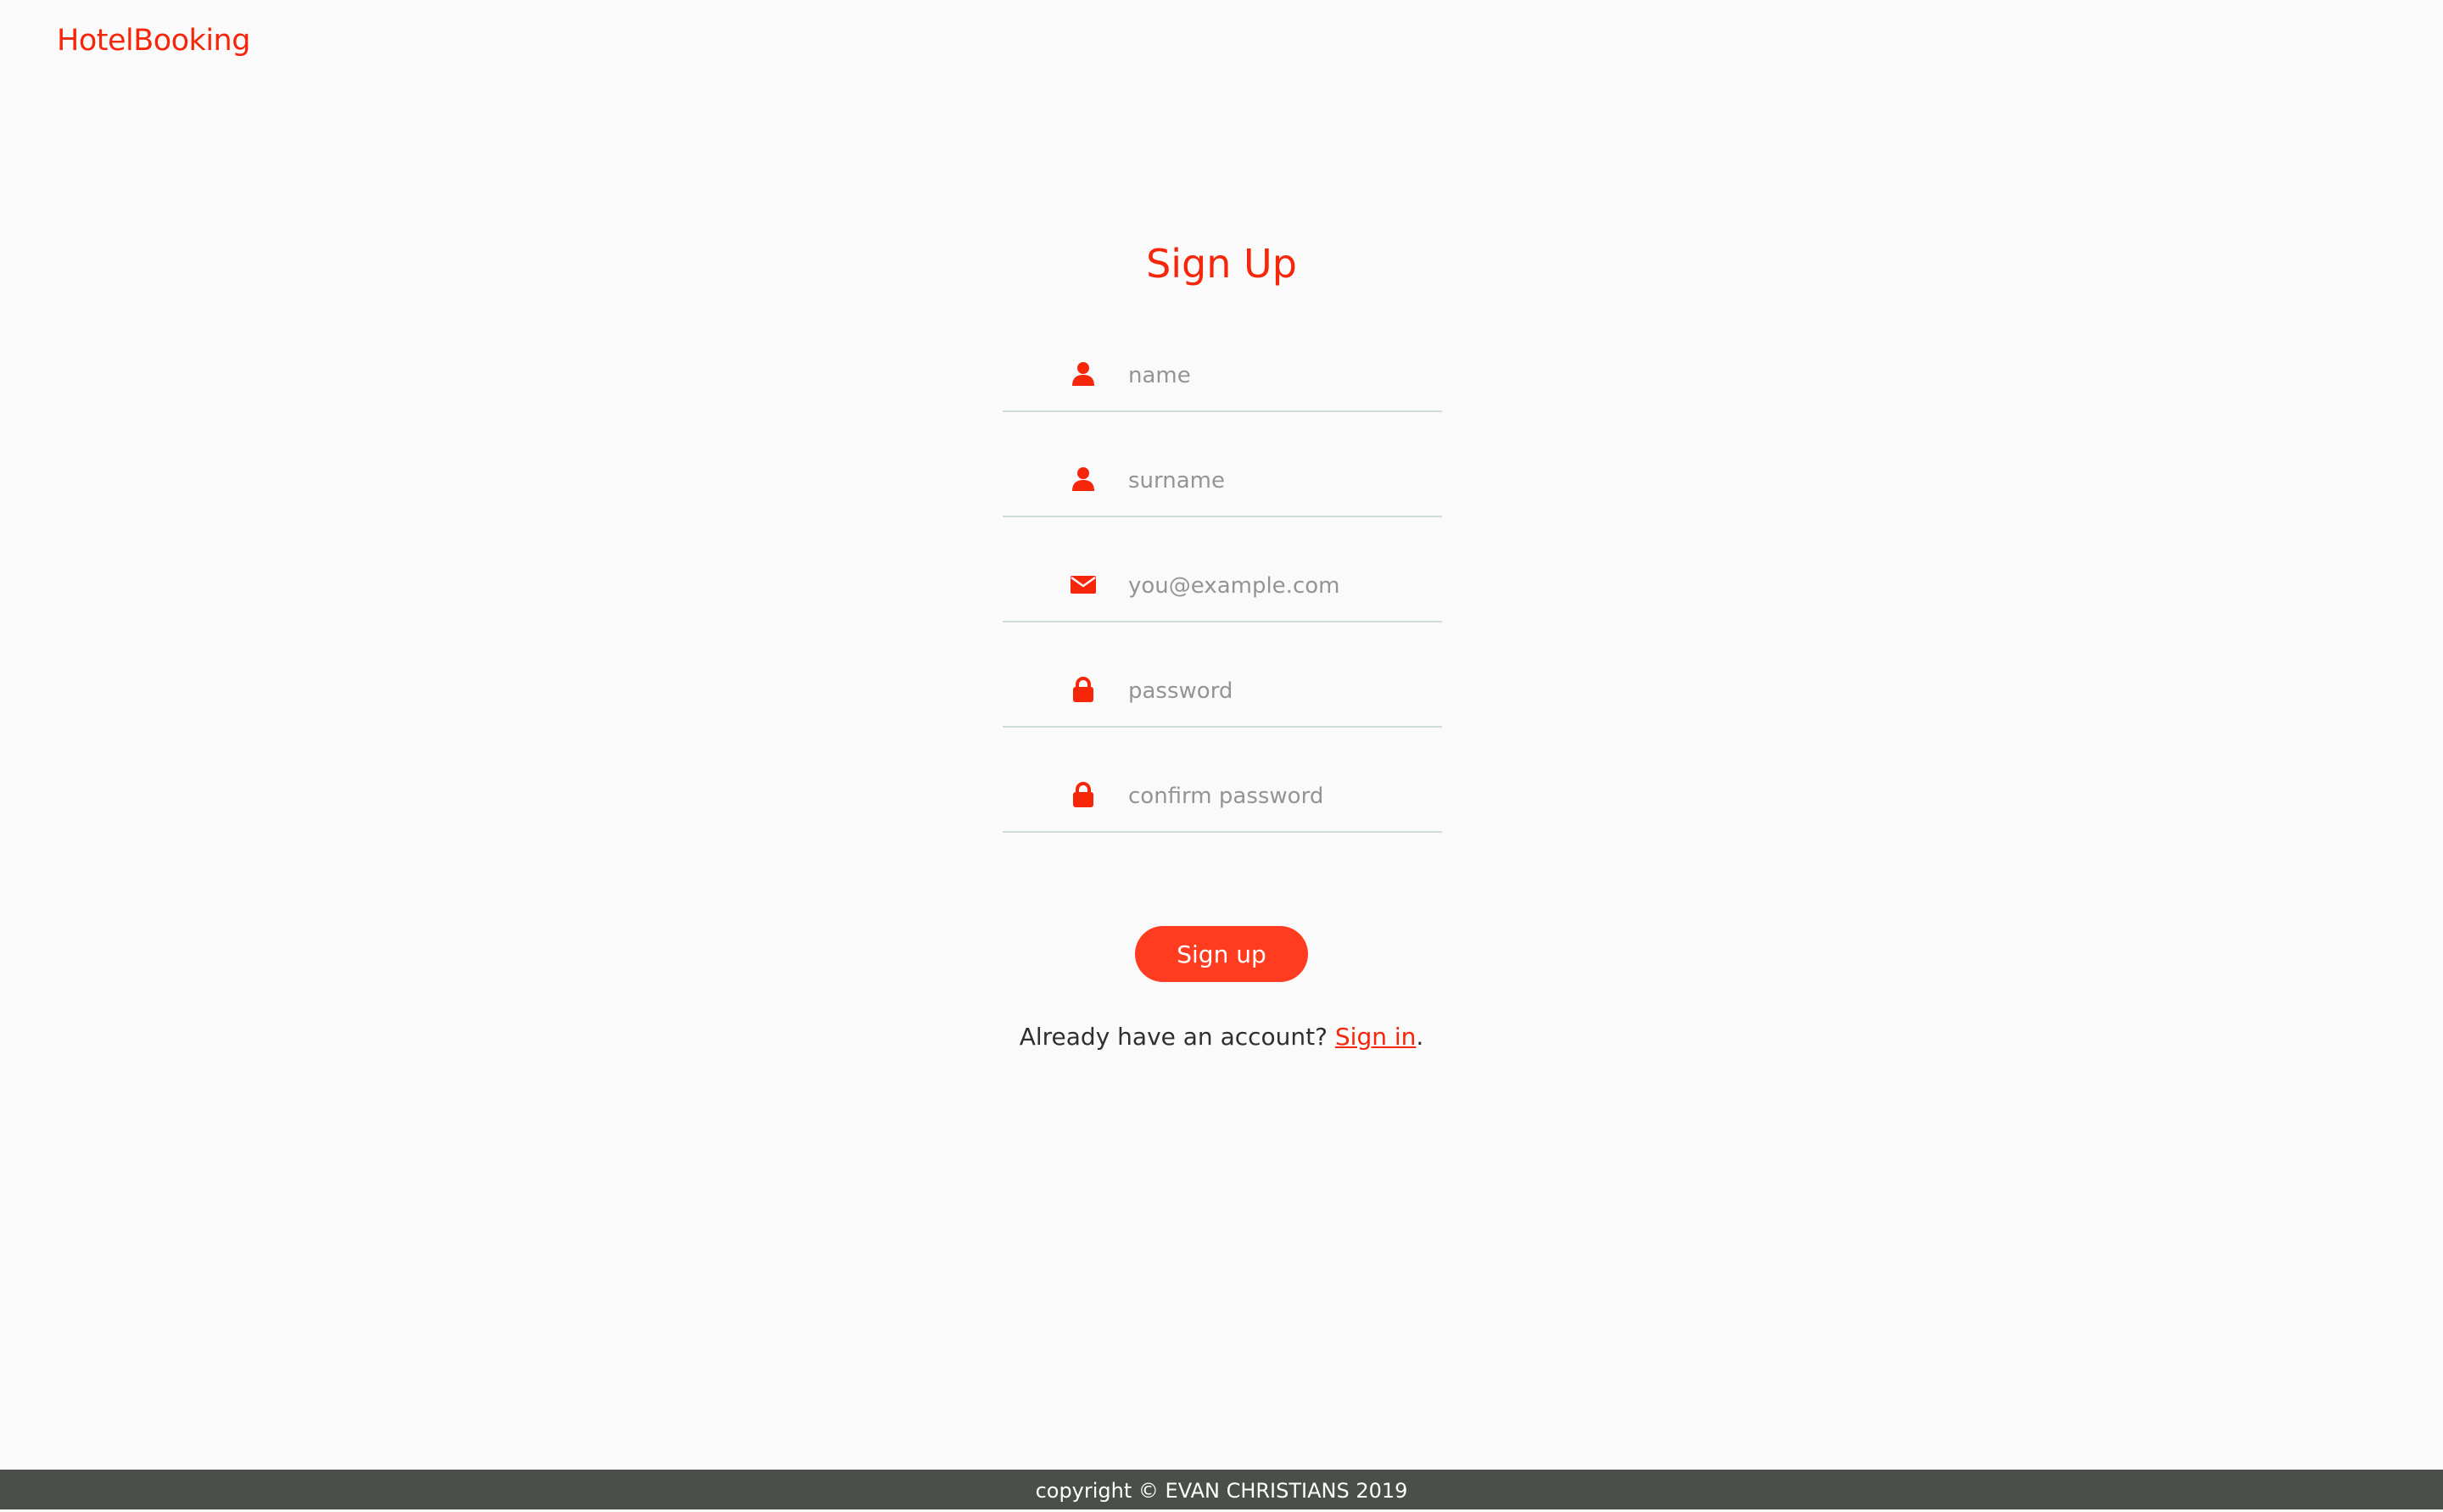 The height and width of the screenshot is (1512, 2443). I want to click on signin-prompt-text: Already have an account?, so click(1177, 1037).